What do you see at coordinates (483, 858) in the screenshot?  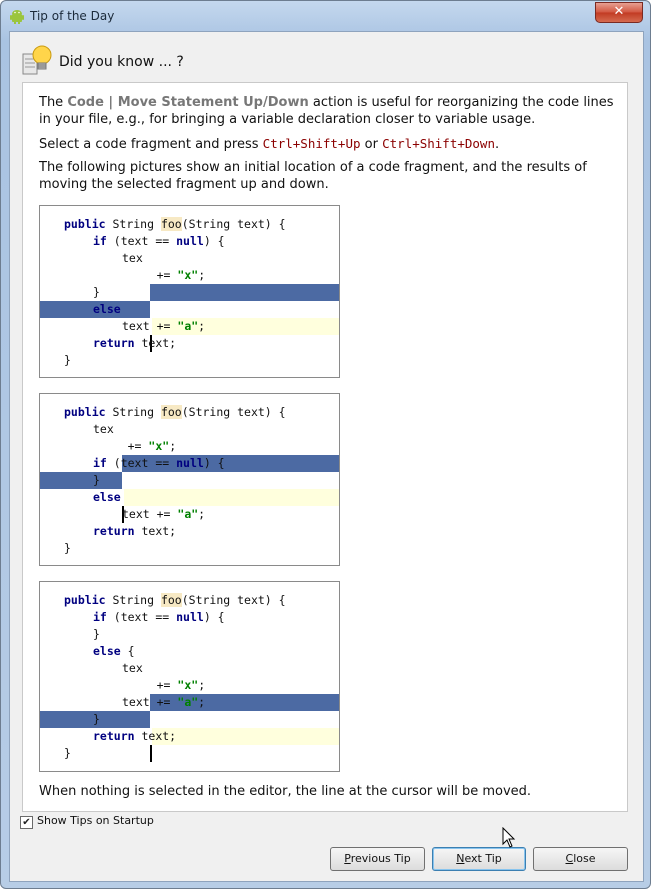 I see `button-label: ext Tip` at bounding box center [483, 858].